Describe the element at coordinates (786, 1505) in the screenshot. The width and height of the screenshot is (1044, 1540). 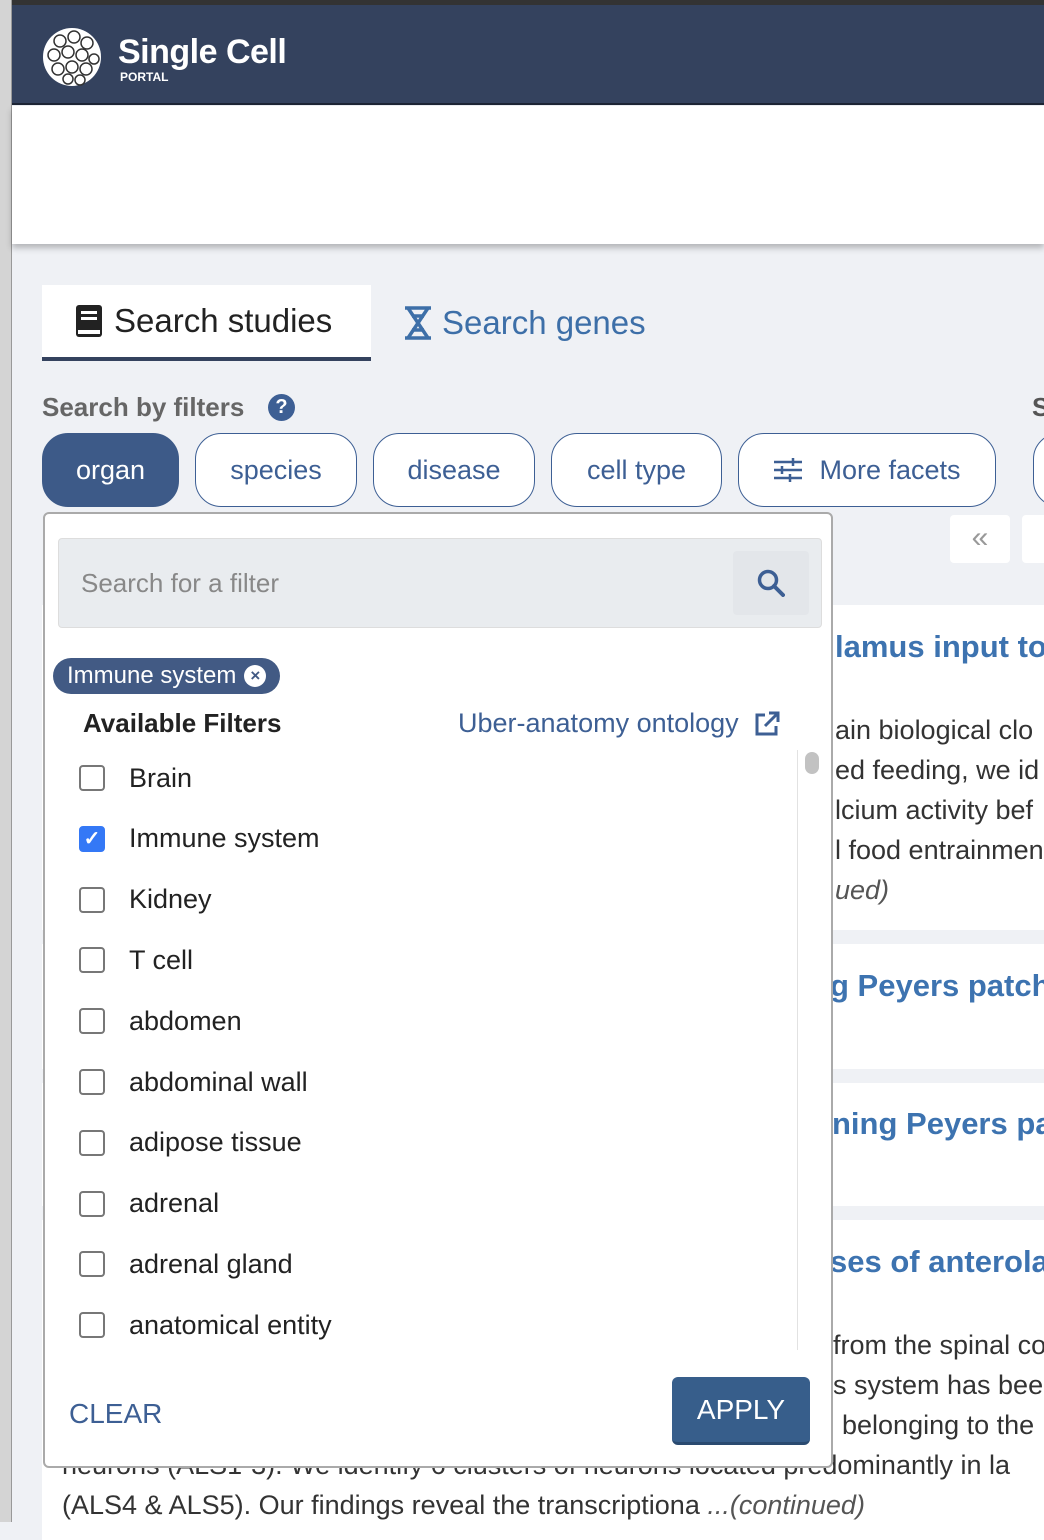
I see `continued-link: ...(continued)` at that location.